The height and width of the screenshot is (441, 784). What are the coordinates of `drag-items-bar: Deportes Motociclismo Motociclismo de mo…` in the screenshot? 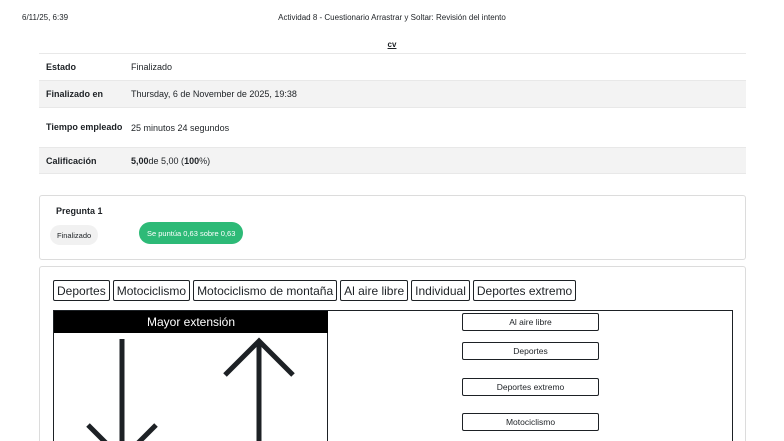 It's located at (315, 290).